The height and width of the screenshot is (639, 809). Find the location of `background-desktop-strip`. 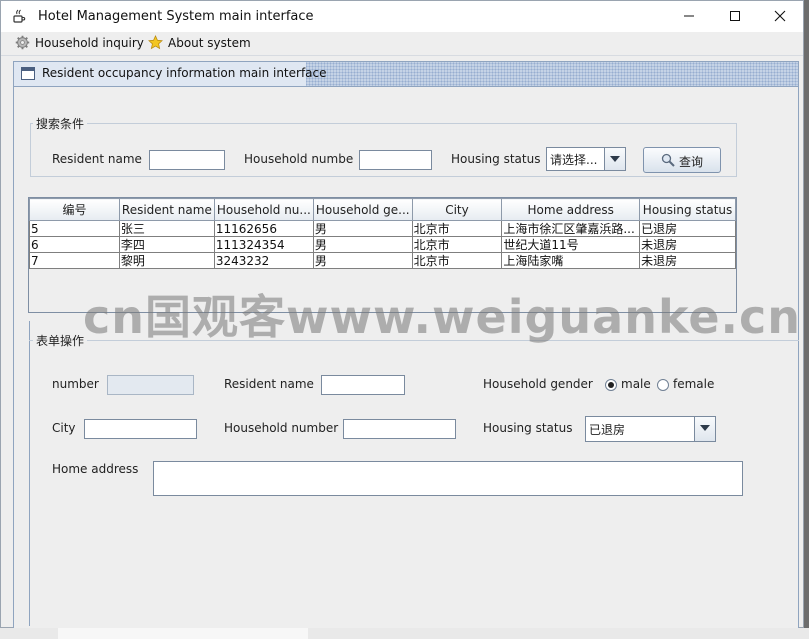

background-desktop-strip is located at coordinates (404, 633).